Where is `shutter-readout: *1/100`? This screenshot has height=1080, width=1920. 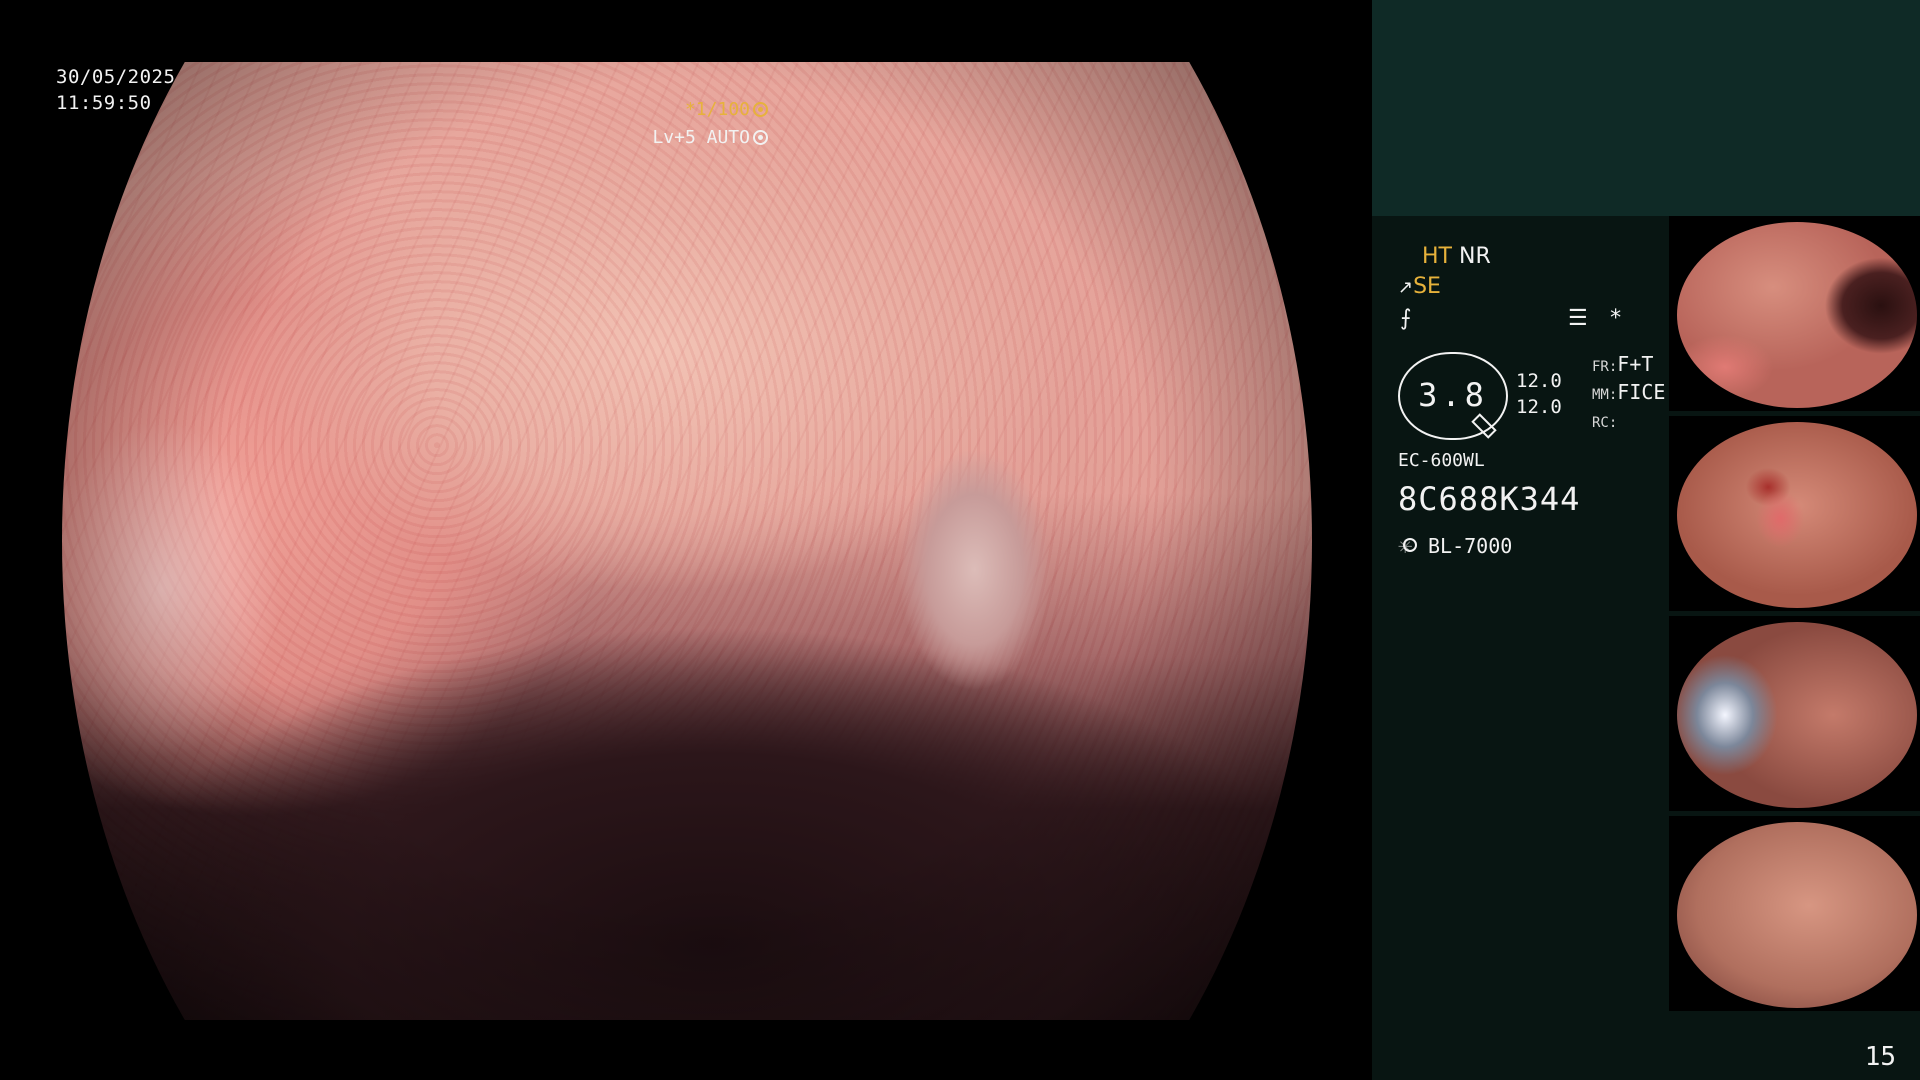
shutter-readout: *1/100 is located at coordinates (726, 109).